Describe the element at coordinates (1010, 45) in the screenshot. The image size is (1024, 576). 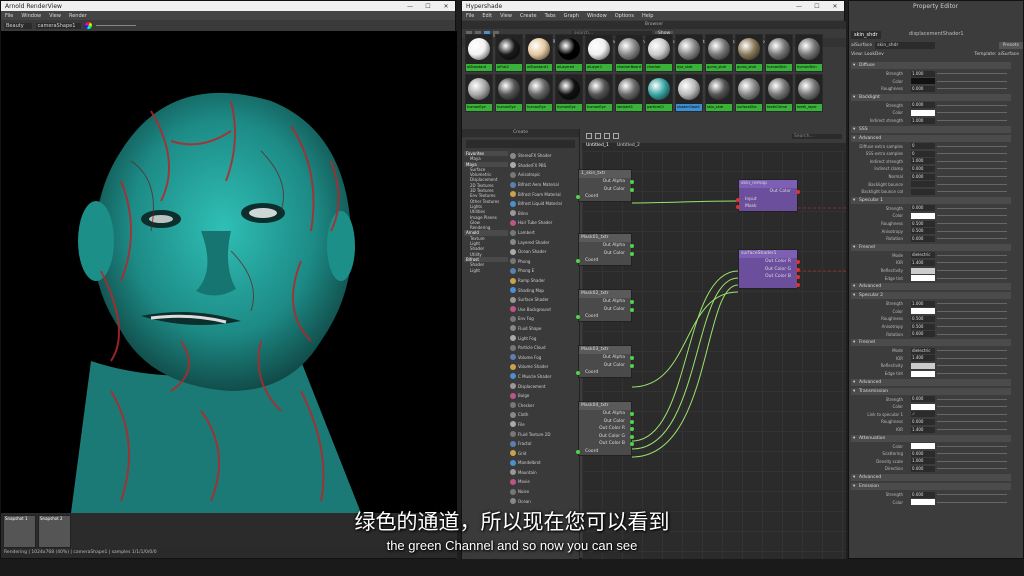
I see `presets-button: Presets` at that location.